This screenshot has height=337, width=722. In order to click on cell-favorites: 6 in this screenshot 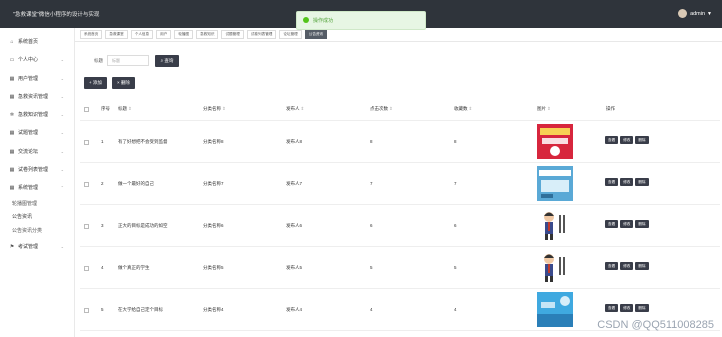, I will do `click(455, 225)`.